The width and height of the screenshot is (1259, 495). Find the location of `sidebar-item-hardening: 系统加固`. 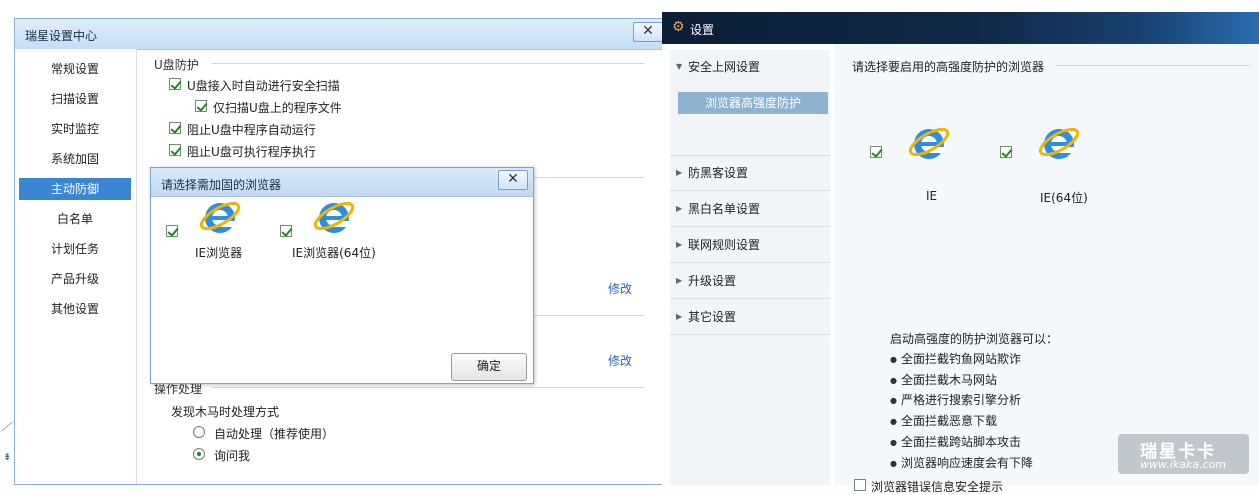

sidebar-item-hardening: 系统加固 is located at coordinates (75, 159).